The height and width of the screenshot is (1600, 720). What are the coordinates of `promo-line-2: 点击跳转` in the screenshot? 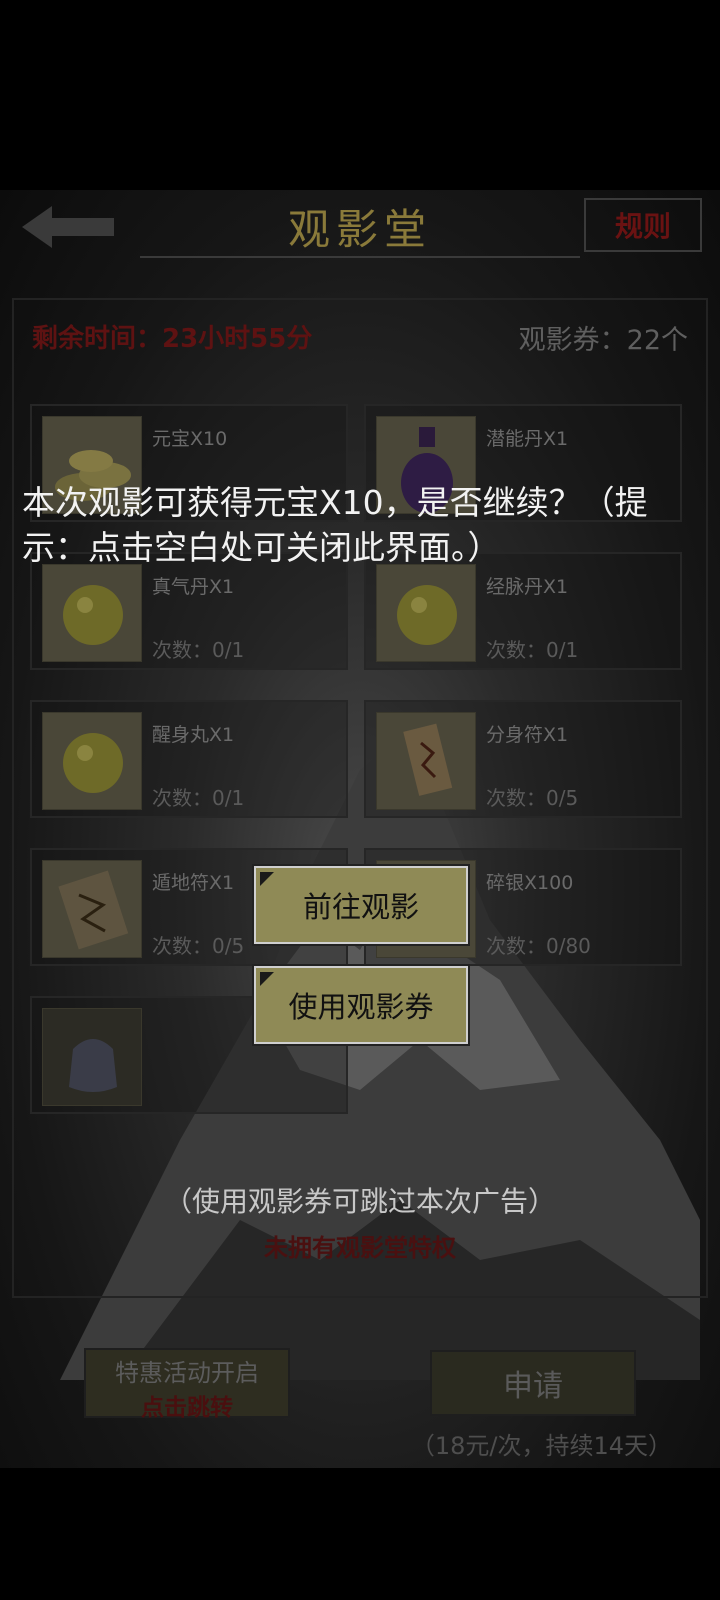 It's located at (187, 1408).